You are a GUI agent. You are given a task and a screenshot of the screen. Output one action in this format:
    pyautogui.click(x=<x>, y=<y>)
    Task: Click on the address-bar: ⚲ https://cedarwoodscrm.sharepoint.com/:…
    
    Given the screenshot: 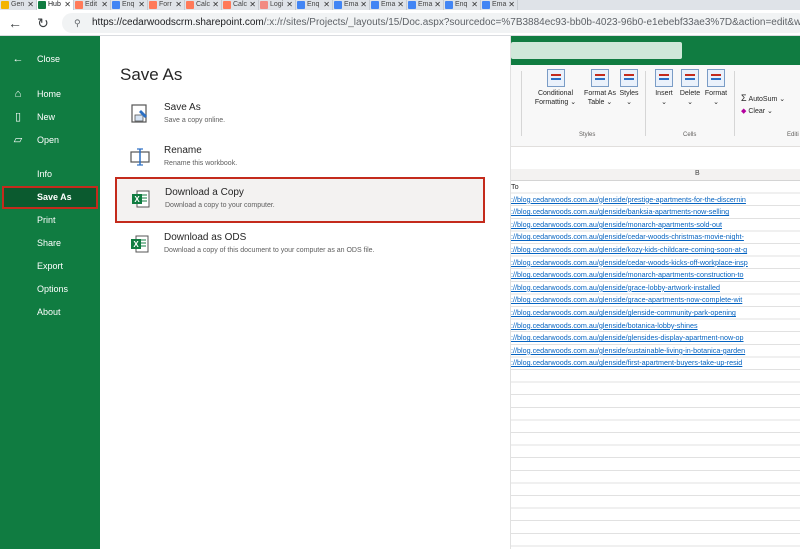 What is the action you would take?
    pyautogui.click(x=431, y=23)
    